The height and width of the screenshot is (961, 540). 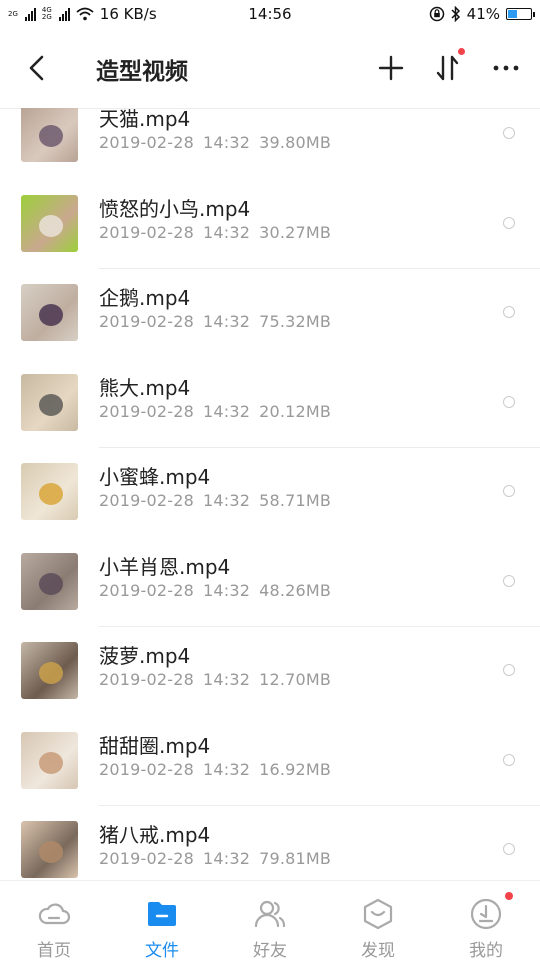 I want to click on status-right: 41%, so click(x=482, y=14).